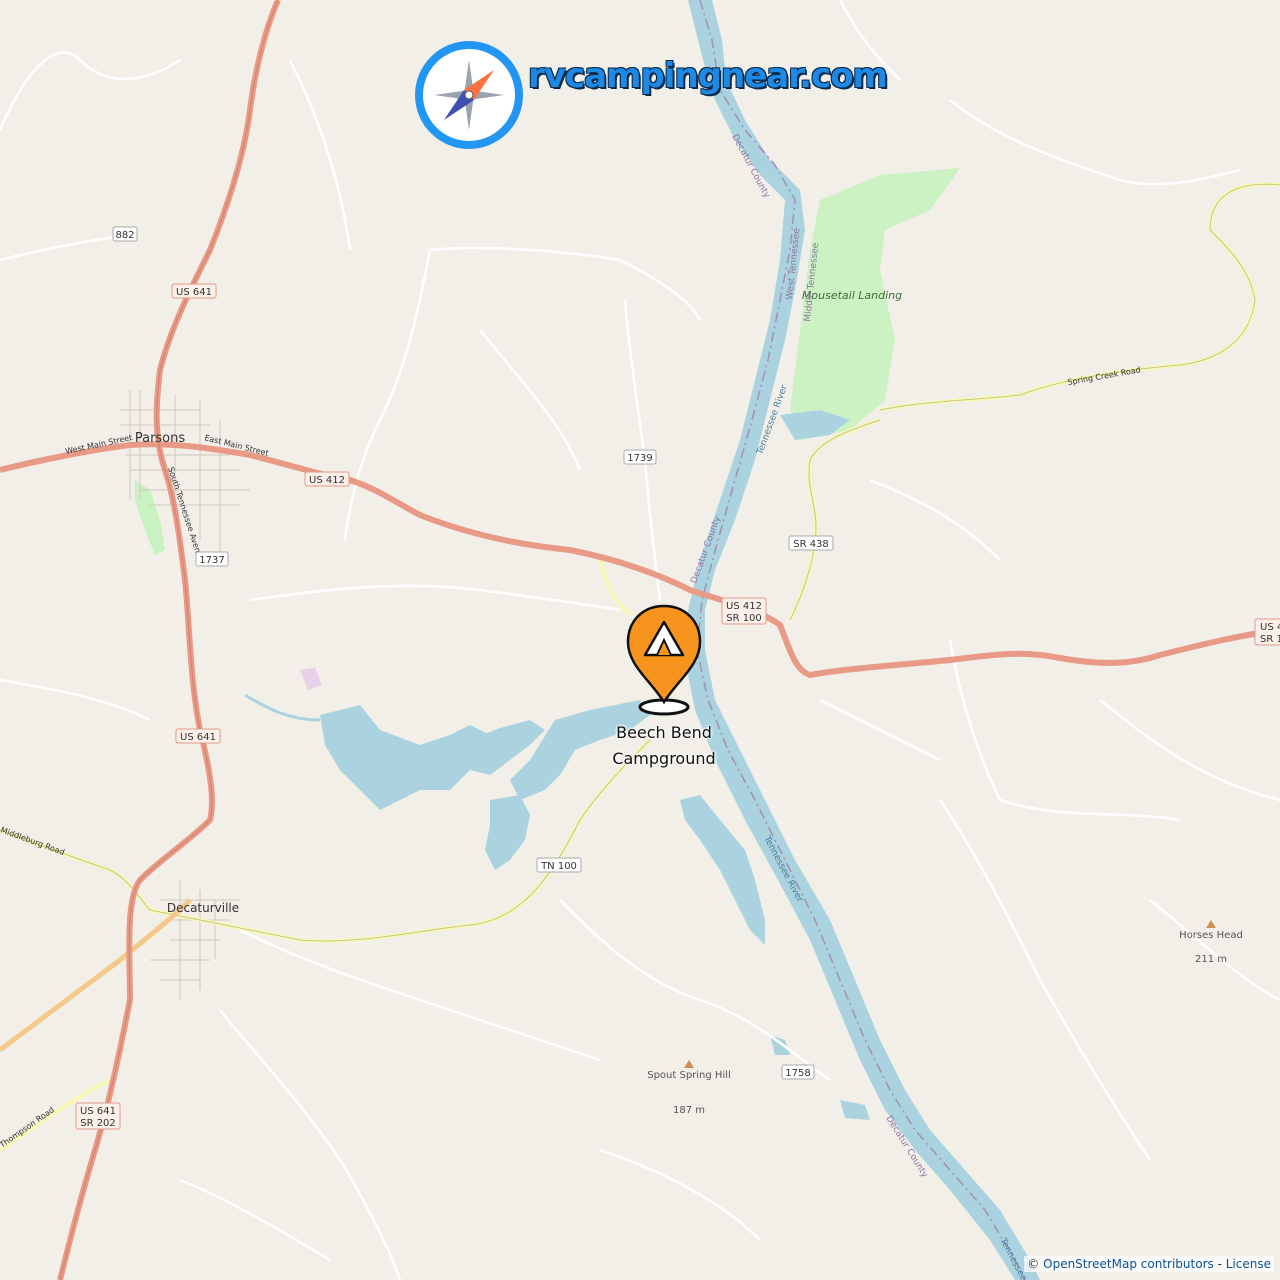 The width and height of the screenshot is (1280, 1280). What do you see at coordinates (1211, 935) in the screenshot?
I see `peak-label-horses-head: Horses Head` at bounding box center [1211, 935].